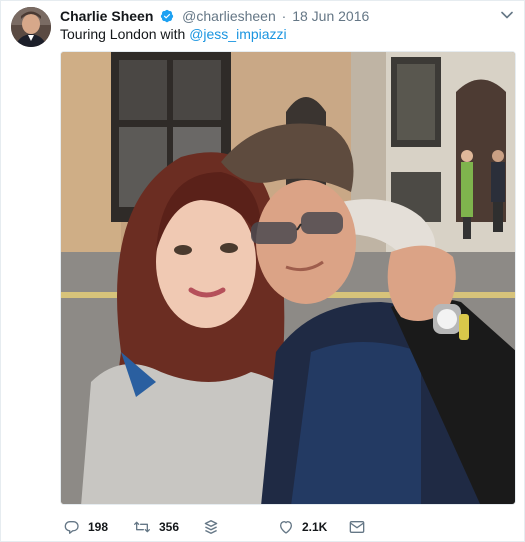 Image resolution: width=525 pixels, height=542 pixels. I want to click on stack-icon, so click(211, 527).